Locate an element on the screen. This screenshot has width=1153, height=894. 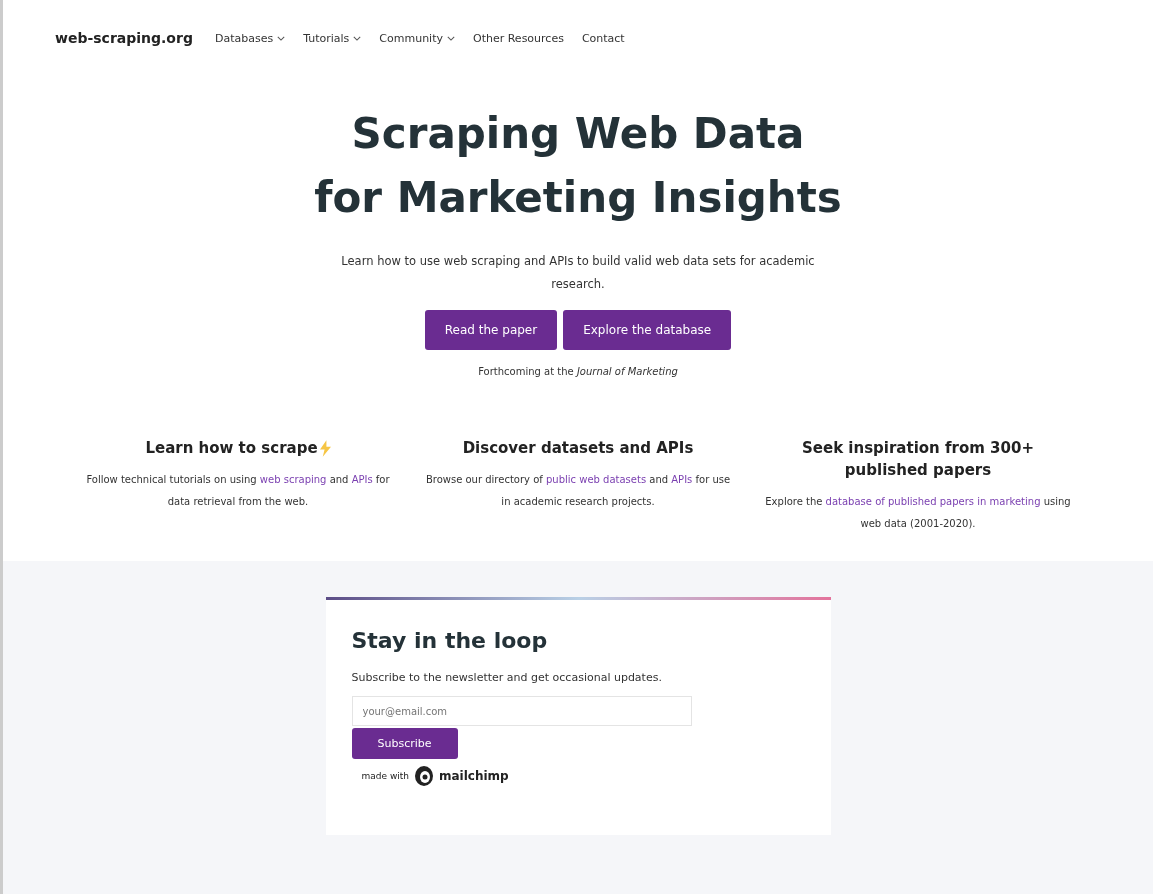
text-link: public web datasets is located at coordinates (596, 479).